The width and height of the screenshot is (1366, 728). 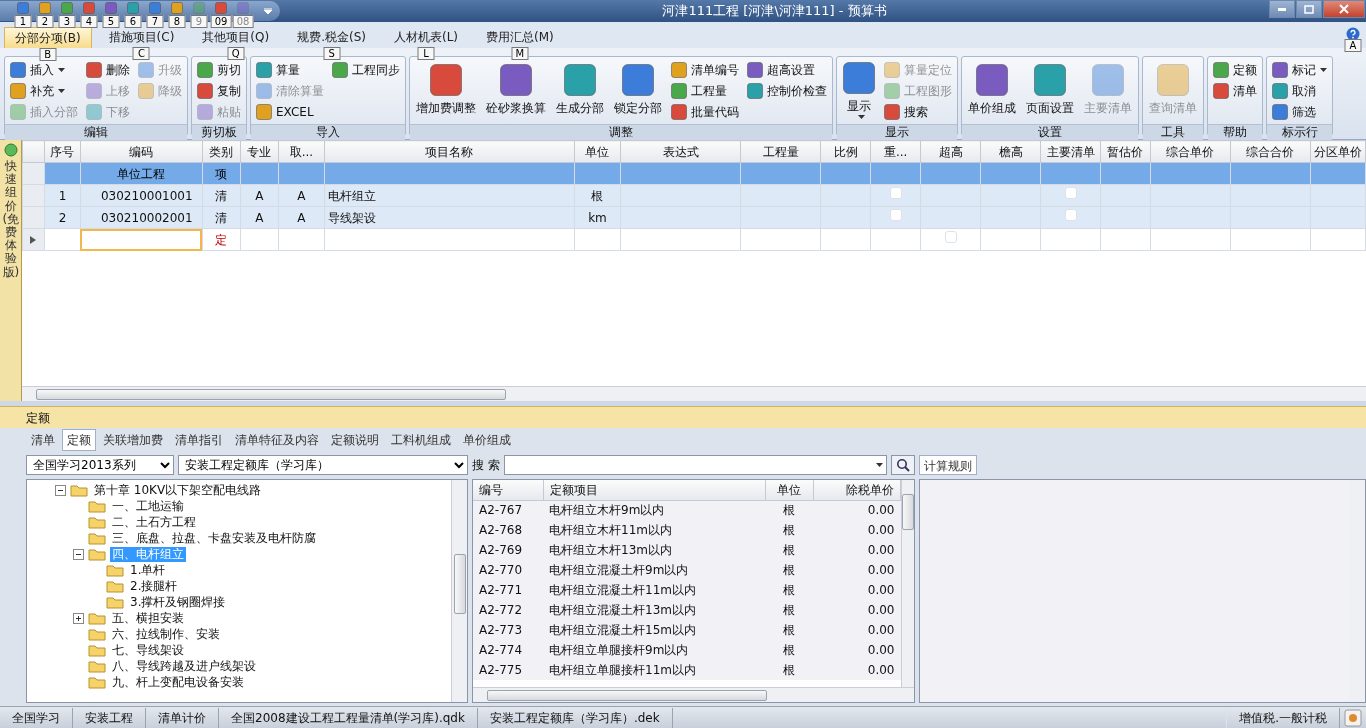 What do you see at coordinates (705, 111) in the screenshot?
I see `ribbon-button: 批量代码` at bounding box center [705, 111].